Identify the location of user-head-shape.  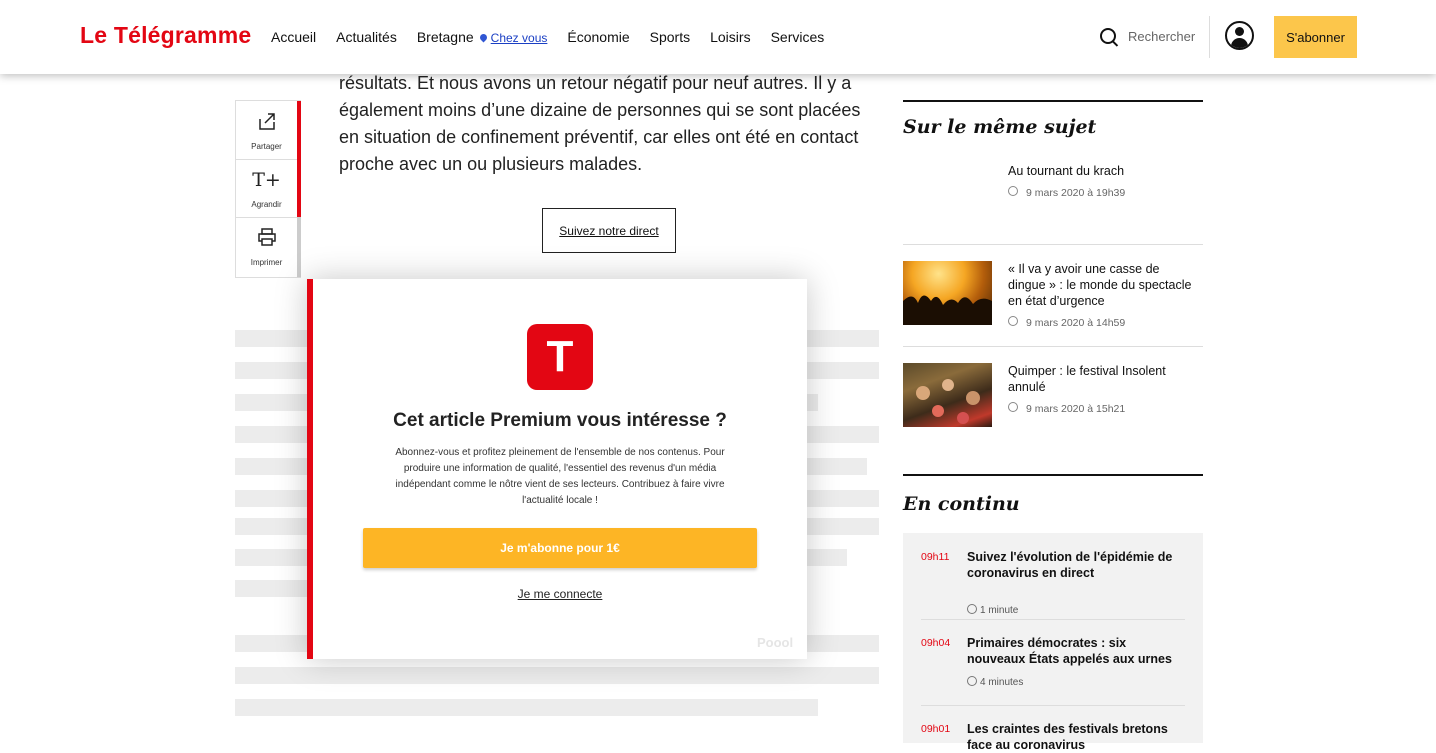
(1239, 31).